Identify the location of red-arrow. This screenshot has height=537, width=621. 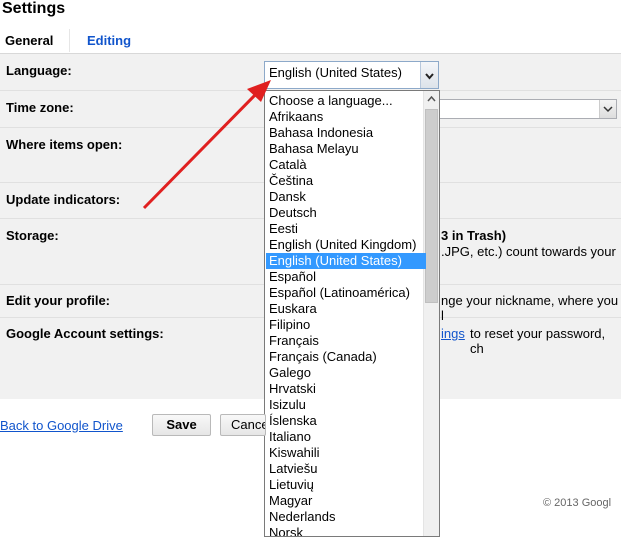
(206, 145).